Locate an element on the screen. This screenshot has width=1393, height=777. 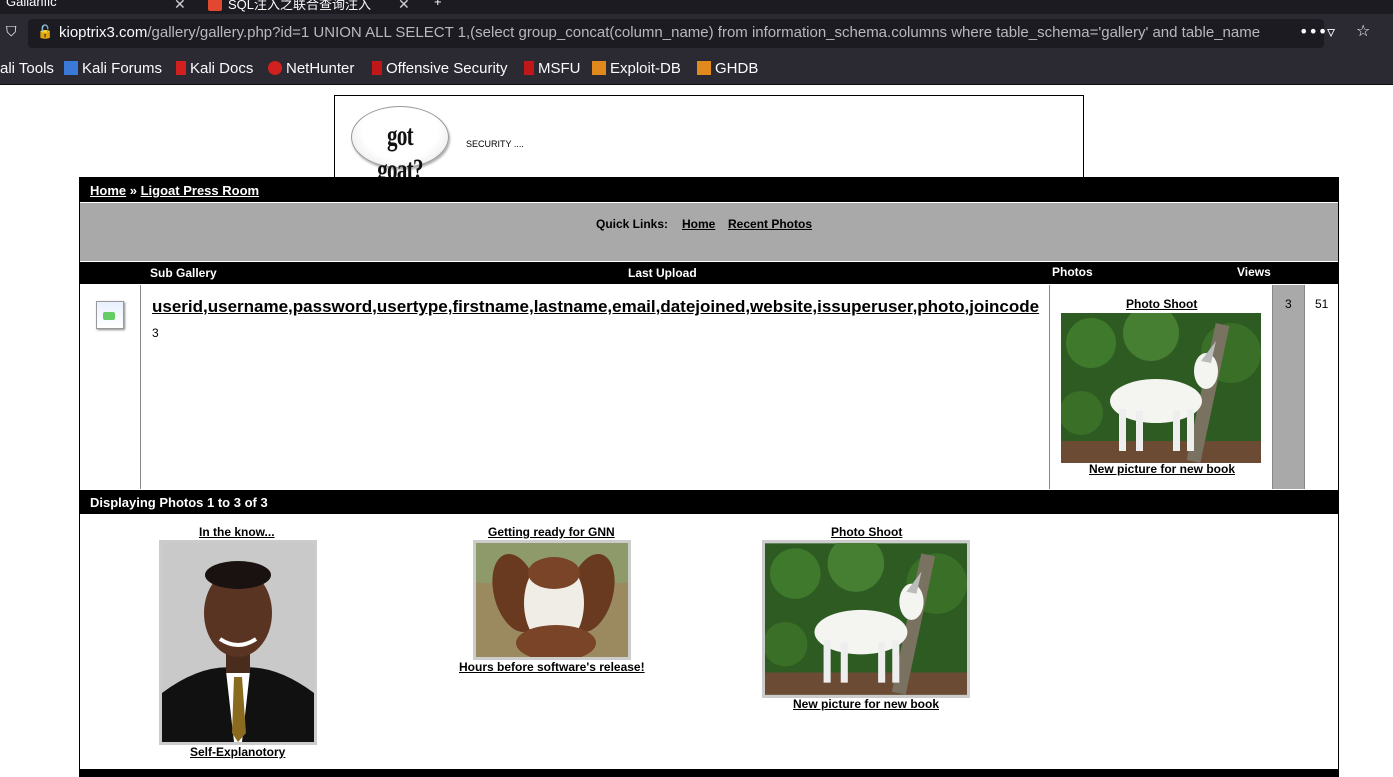
gallery-folder-icon is located at coordinates (110, 315).